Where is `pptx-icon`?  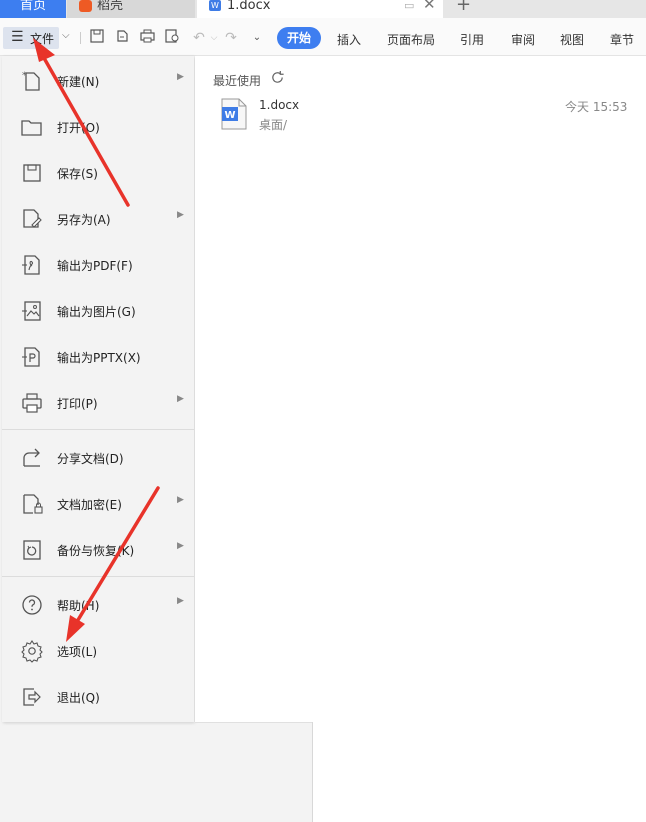 pptx-icon is located at coordinates (31, 357).